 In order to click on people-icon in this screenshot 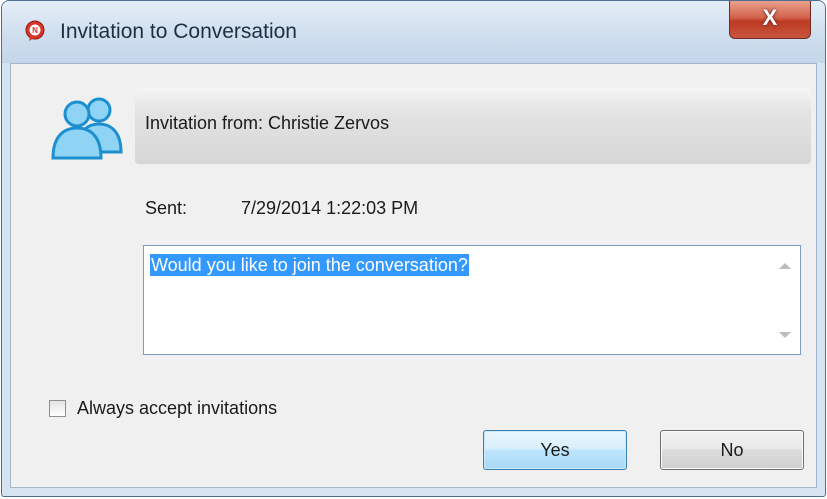, I will do `click(87, 128)`.